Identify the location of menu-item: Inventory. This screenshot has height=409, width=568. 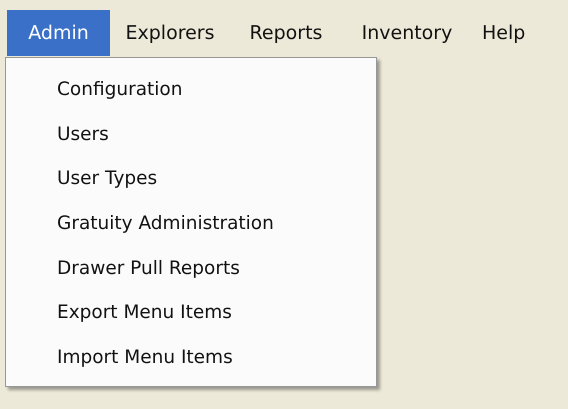
(407, 33).